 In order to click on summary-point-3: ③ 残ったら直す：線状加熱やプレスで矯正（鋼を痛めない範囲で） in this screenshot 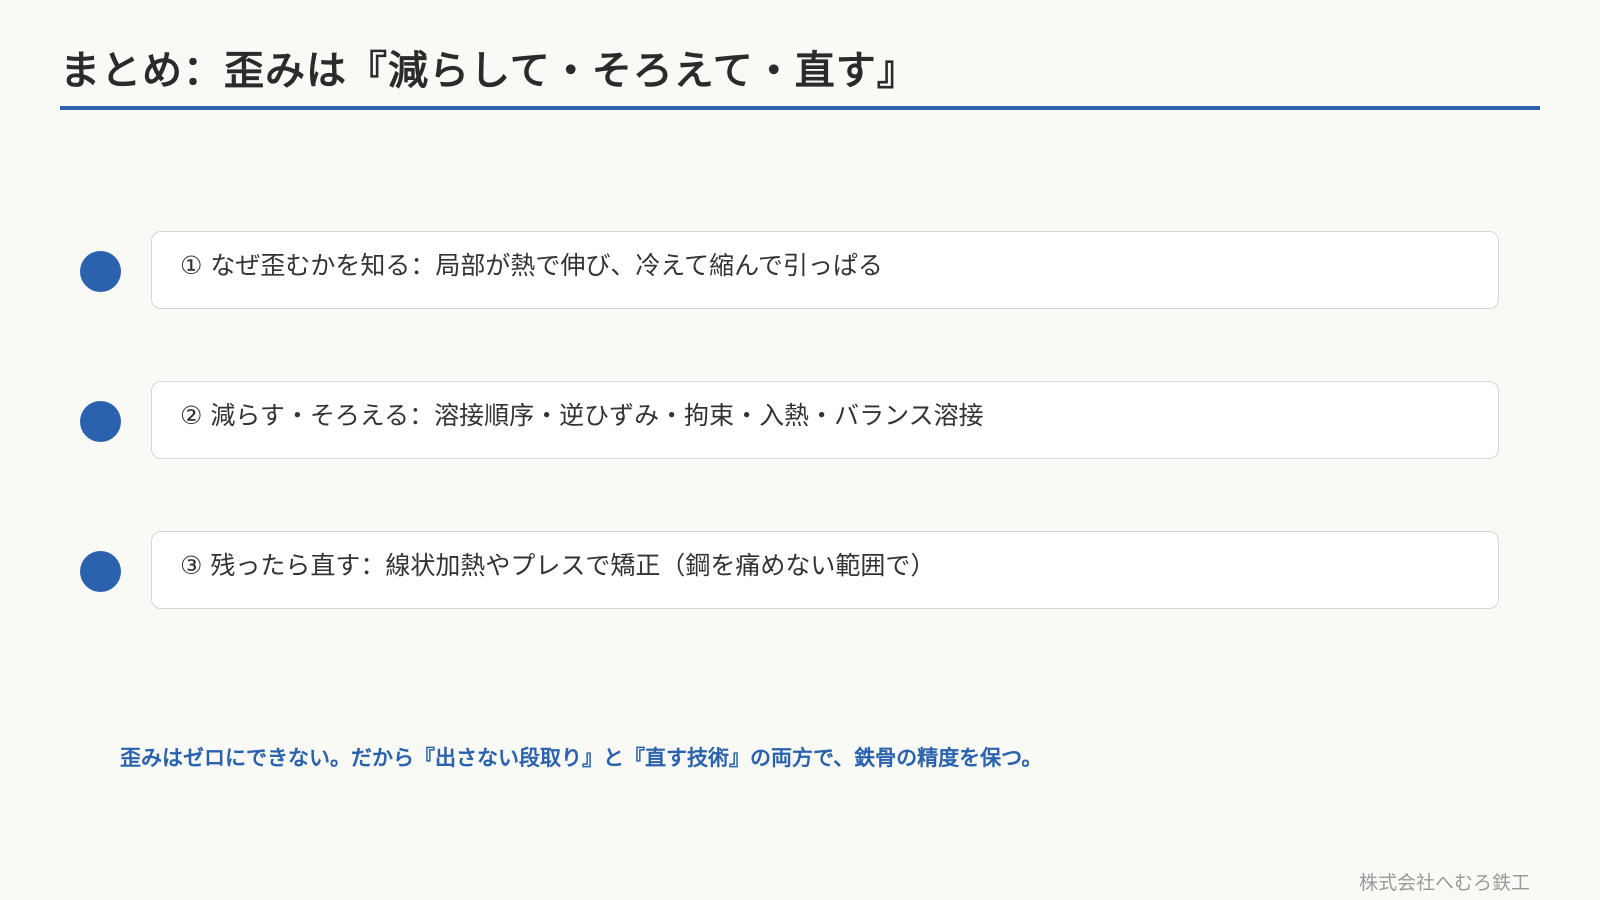, I will do `click(800, 571)`.